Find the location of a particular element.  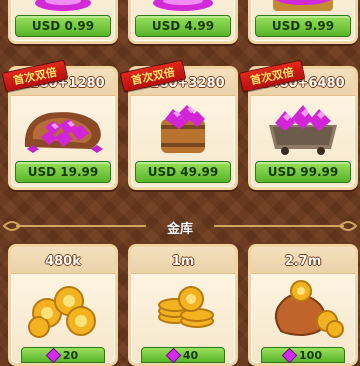

right-ornament-icon is located at coordinates (348, 226).